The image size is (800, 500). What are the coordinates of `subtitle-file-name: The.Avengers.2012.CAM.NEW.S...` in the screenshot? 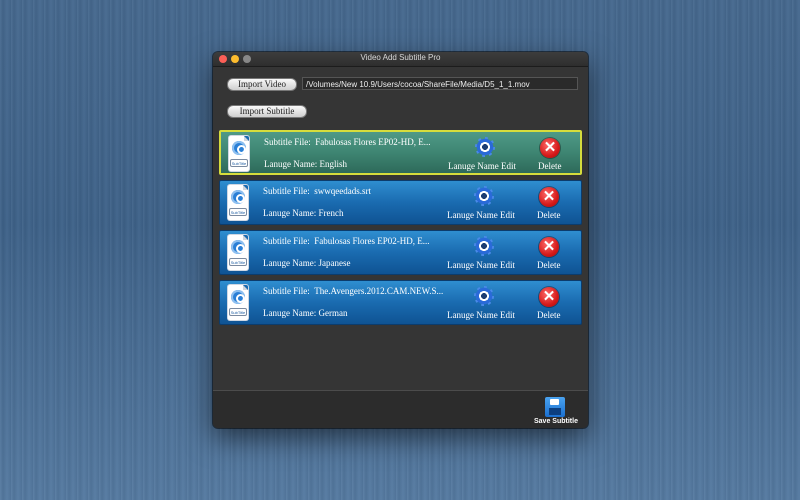 It's located at (379, 291).